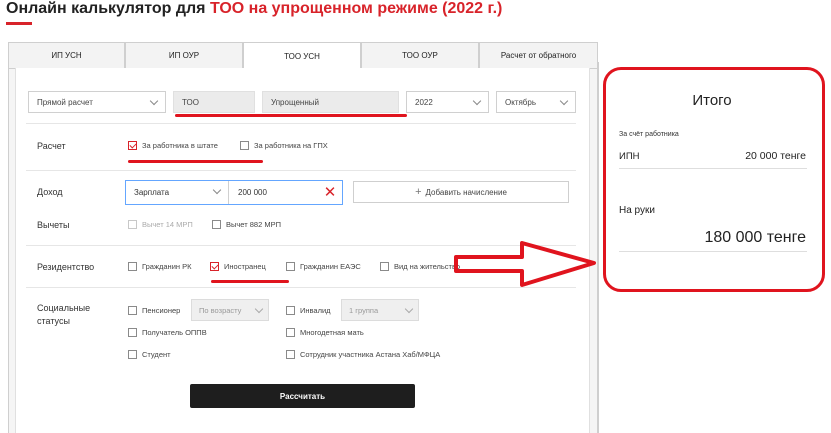 Image resolution: width=831 pixels, height=433 pixels. I want to click on entity-field: ТОО, so click(214, 102).